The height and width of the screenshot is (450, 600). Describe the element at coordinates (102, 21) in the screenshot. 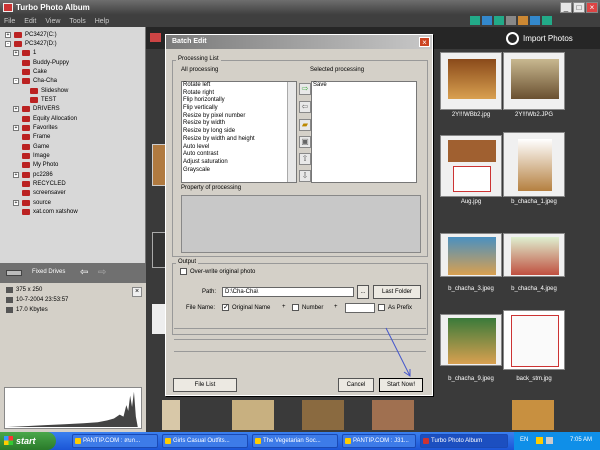

I see `menu-help: Help` at that location.